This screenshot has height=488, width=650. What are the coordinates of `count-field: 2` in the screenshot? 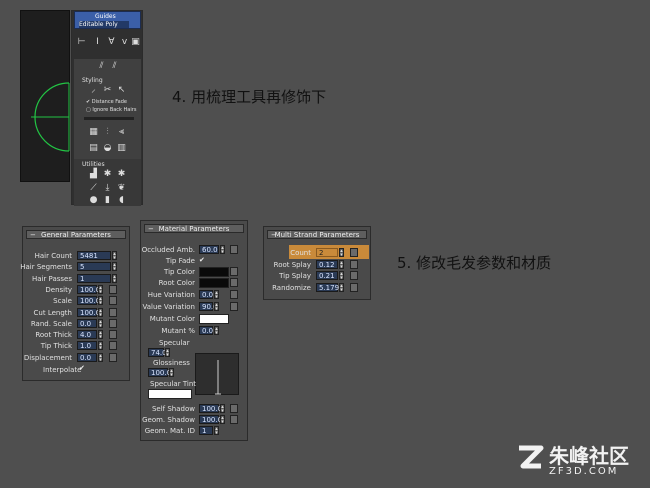 It's located at (327, 252).